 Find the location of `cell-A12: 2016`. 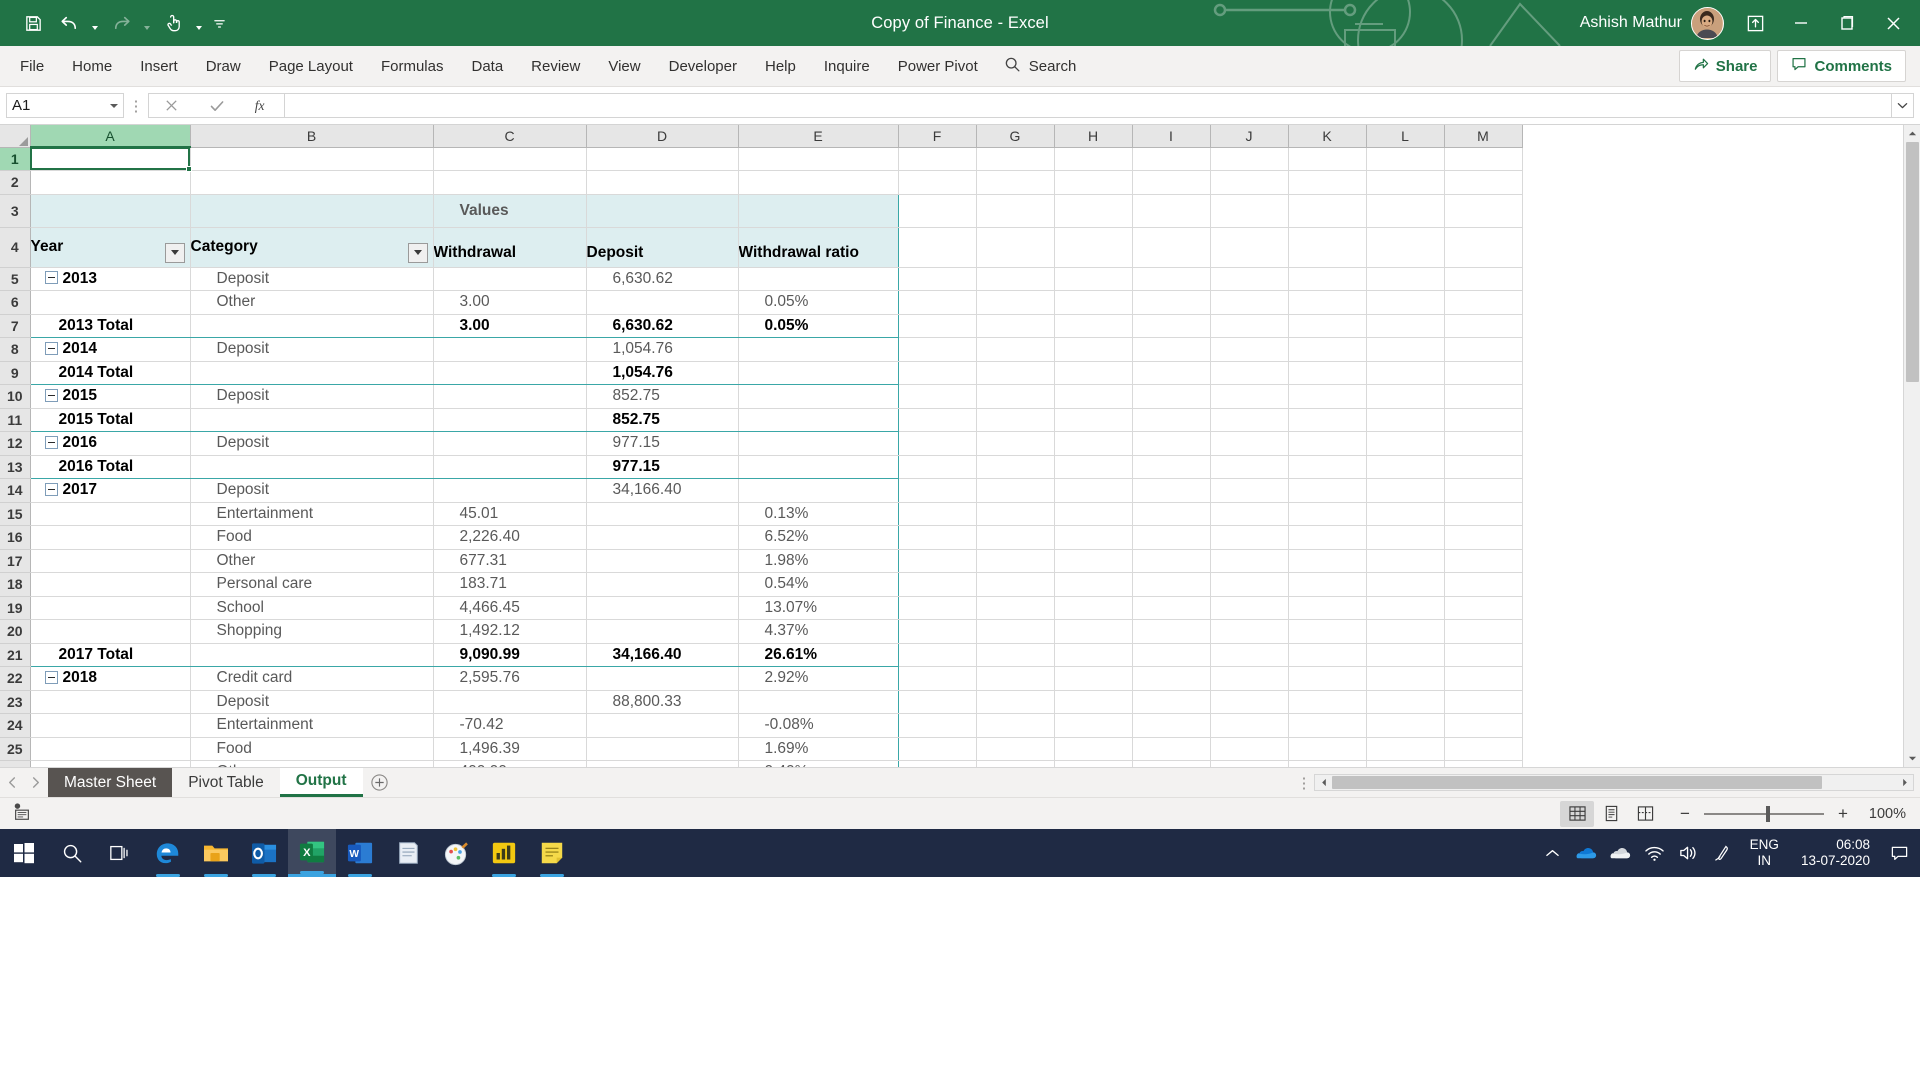

cell-A12: 2016 is located at coordinates (110, 443).